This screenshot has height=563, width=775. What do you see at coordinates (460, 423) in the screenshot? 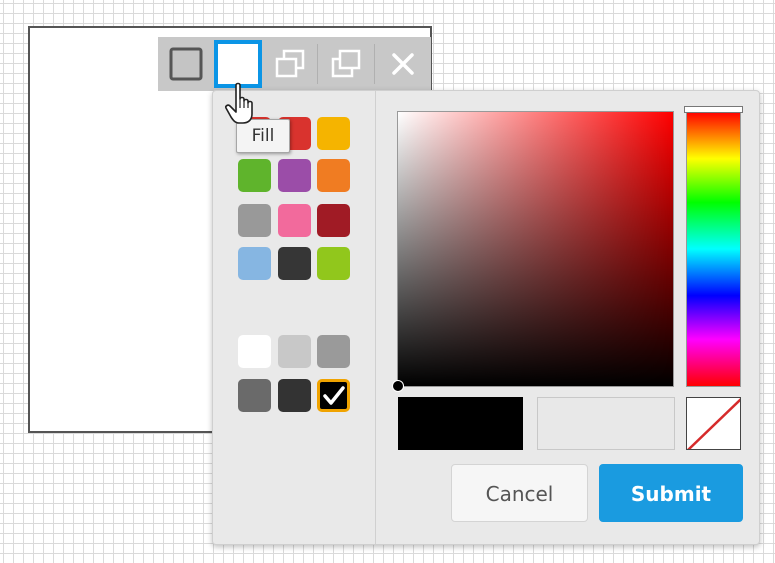
I see `current-color-preview` at bounding box center [460, 423].